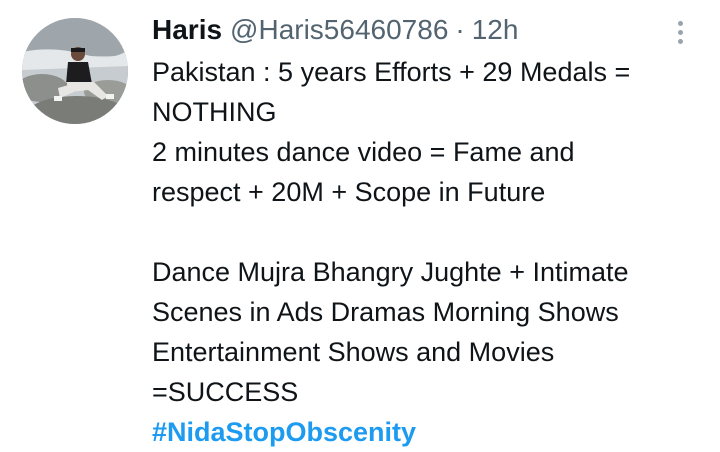 This screenshot has height=452, width=720. Describe the element at coordinates (363, 152) in the screenshot. I see `tweet-text-line: 2 minutes dance video = Fame and` at that location.